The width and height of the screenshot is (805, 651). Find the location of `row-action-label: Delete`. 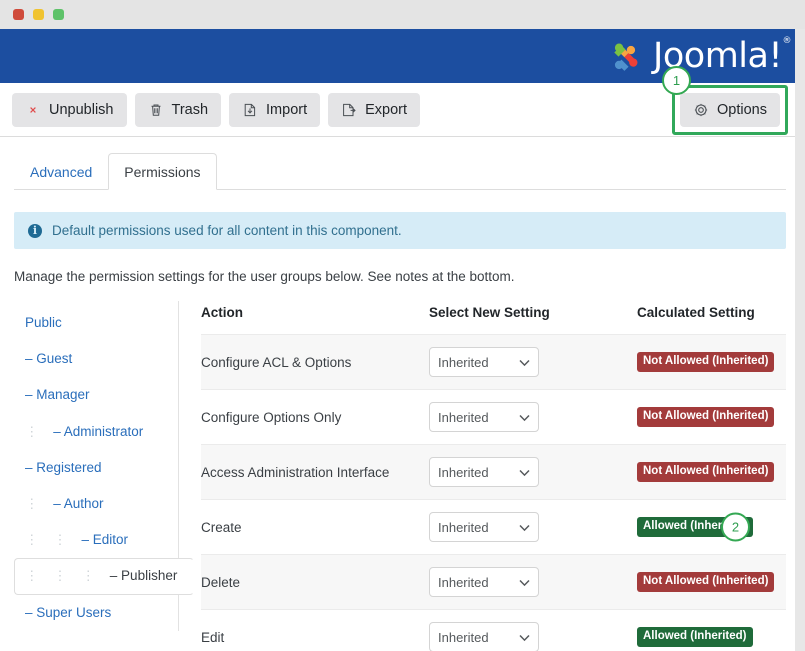

row-action-label: Delete is located at coordinates (315, 582).